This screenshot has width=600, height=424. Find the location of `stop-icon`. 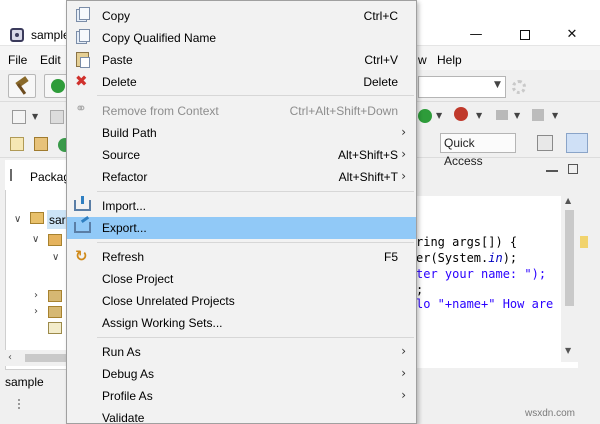

stop-icon is located at coordinates (502, 115).